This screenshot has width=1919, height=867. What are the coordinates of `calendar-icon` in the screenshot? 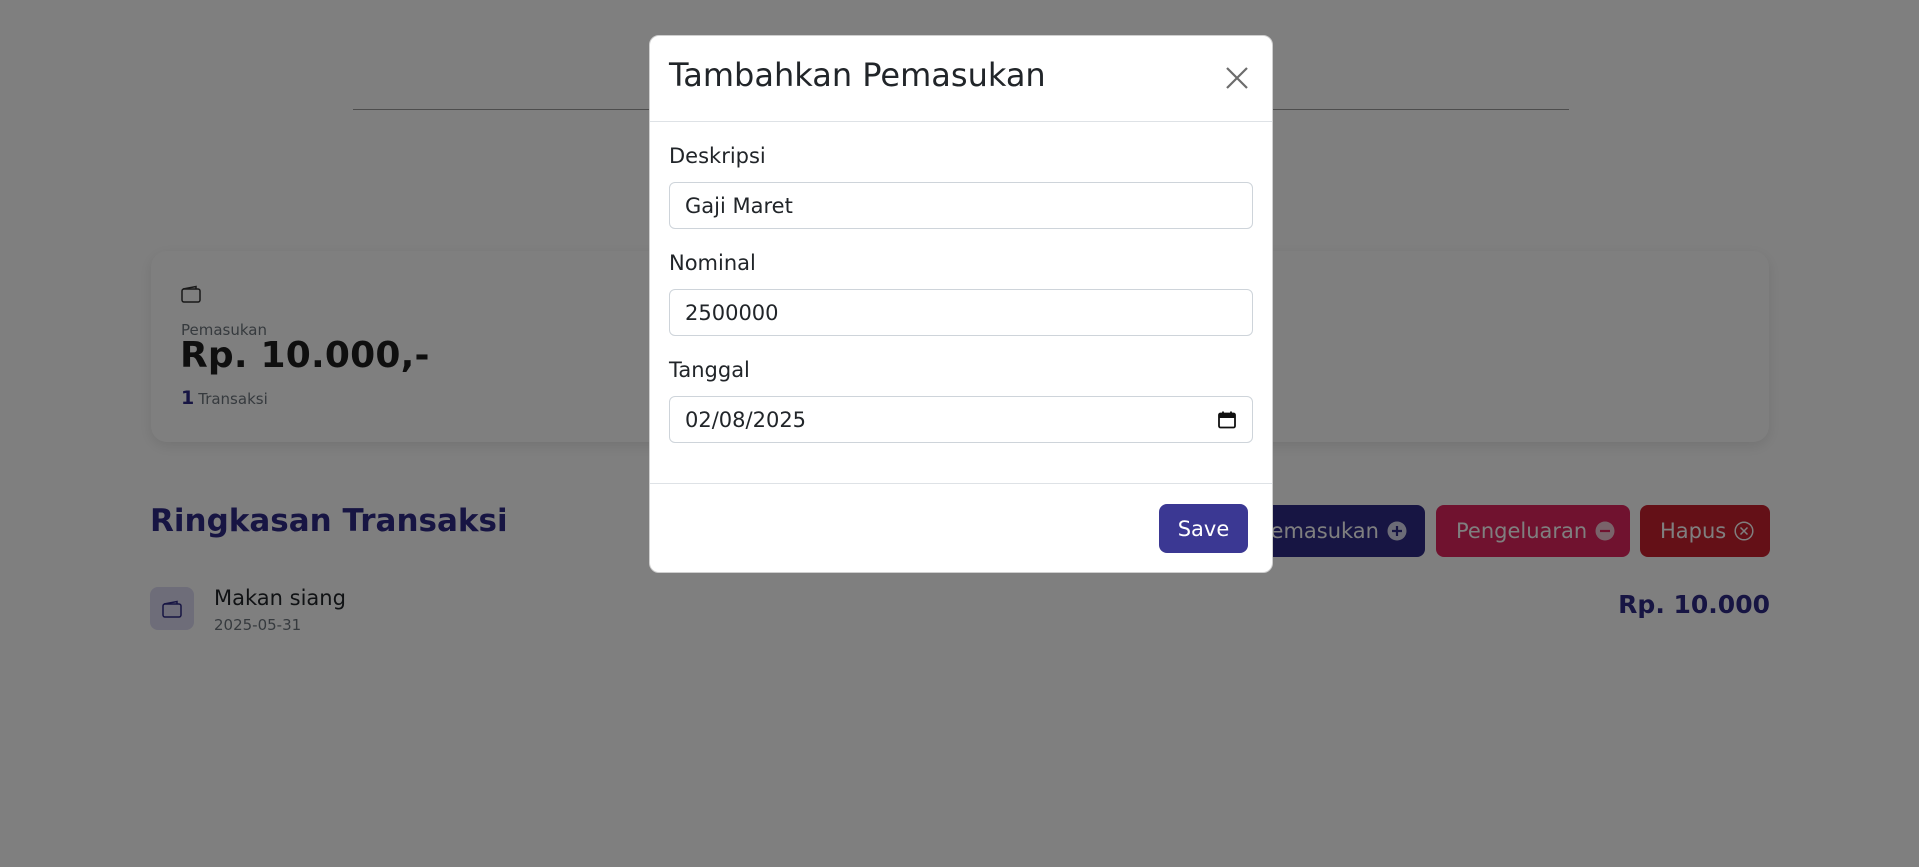 It's located at (1227, 420).